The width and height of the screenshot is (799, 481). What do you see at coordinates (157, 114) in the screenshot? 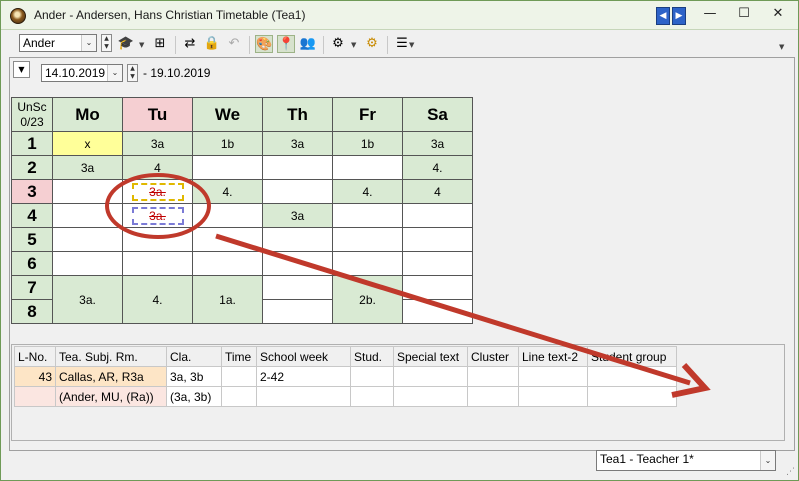
I see `day-header-tu: Tu` at bounding box center [157, 114].